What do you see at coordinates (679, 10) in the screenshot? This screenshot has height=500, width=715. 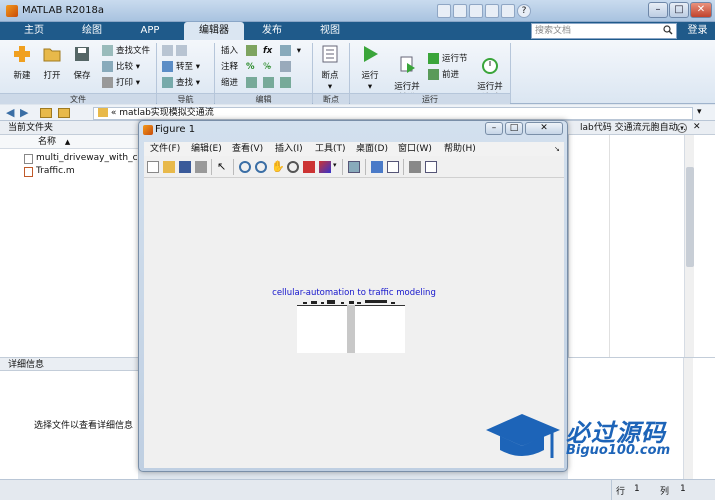 I see `maximize-button: □` at bounding box center [679, 10].